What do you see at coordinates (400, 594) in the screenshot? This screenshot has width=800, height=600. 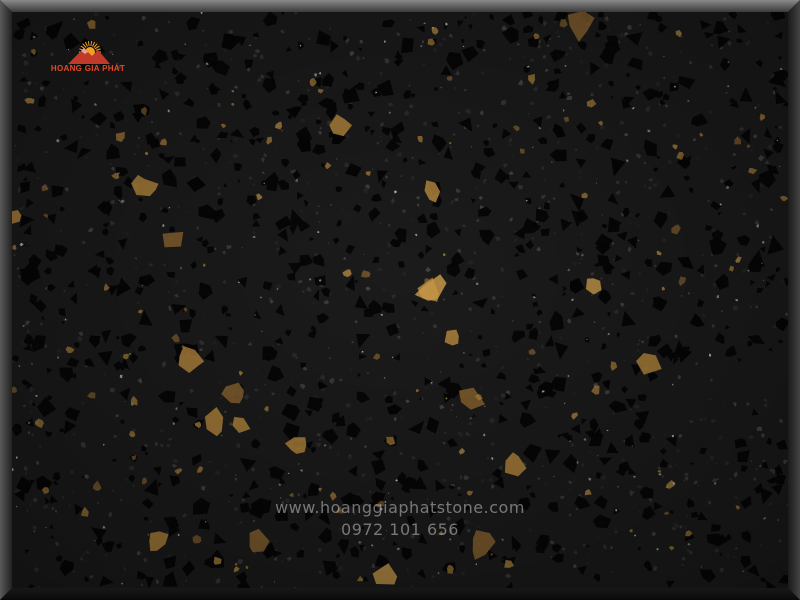 I see `bevel-bottom` at bounding box center [400, 594].